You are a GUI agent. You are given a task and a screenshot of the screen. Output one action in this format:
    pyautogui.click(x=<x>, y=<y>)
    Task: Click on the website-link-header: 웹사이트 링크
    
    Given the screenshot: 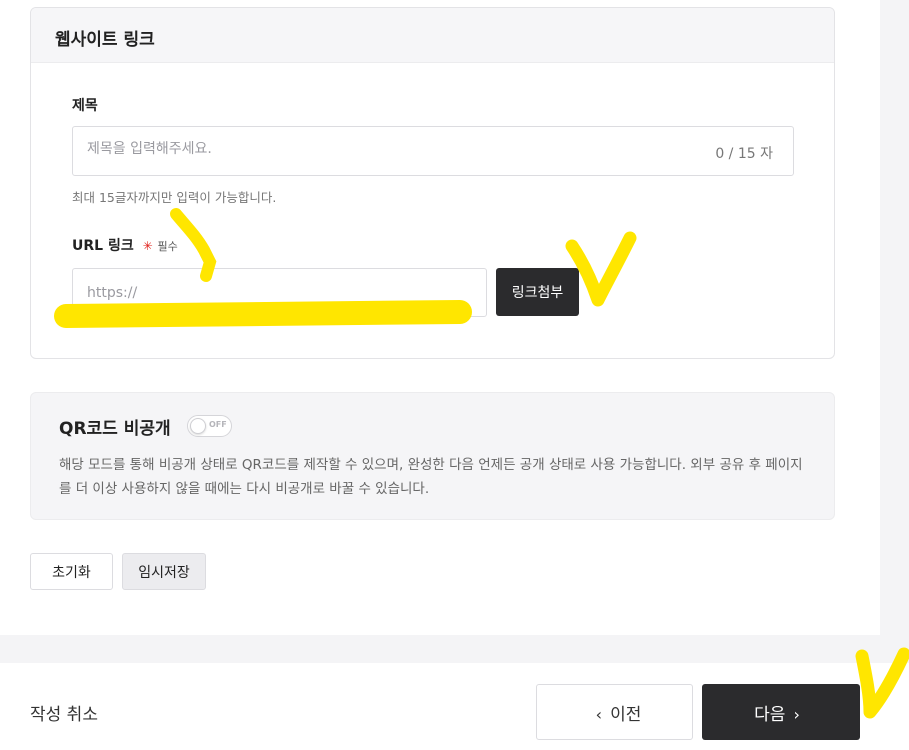 What is the action you would take?
    pyautogui.click(x=432, y=35)
    